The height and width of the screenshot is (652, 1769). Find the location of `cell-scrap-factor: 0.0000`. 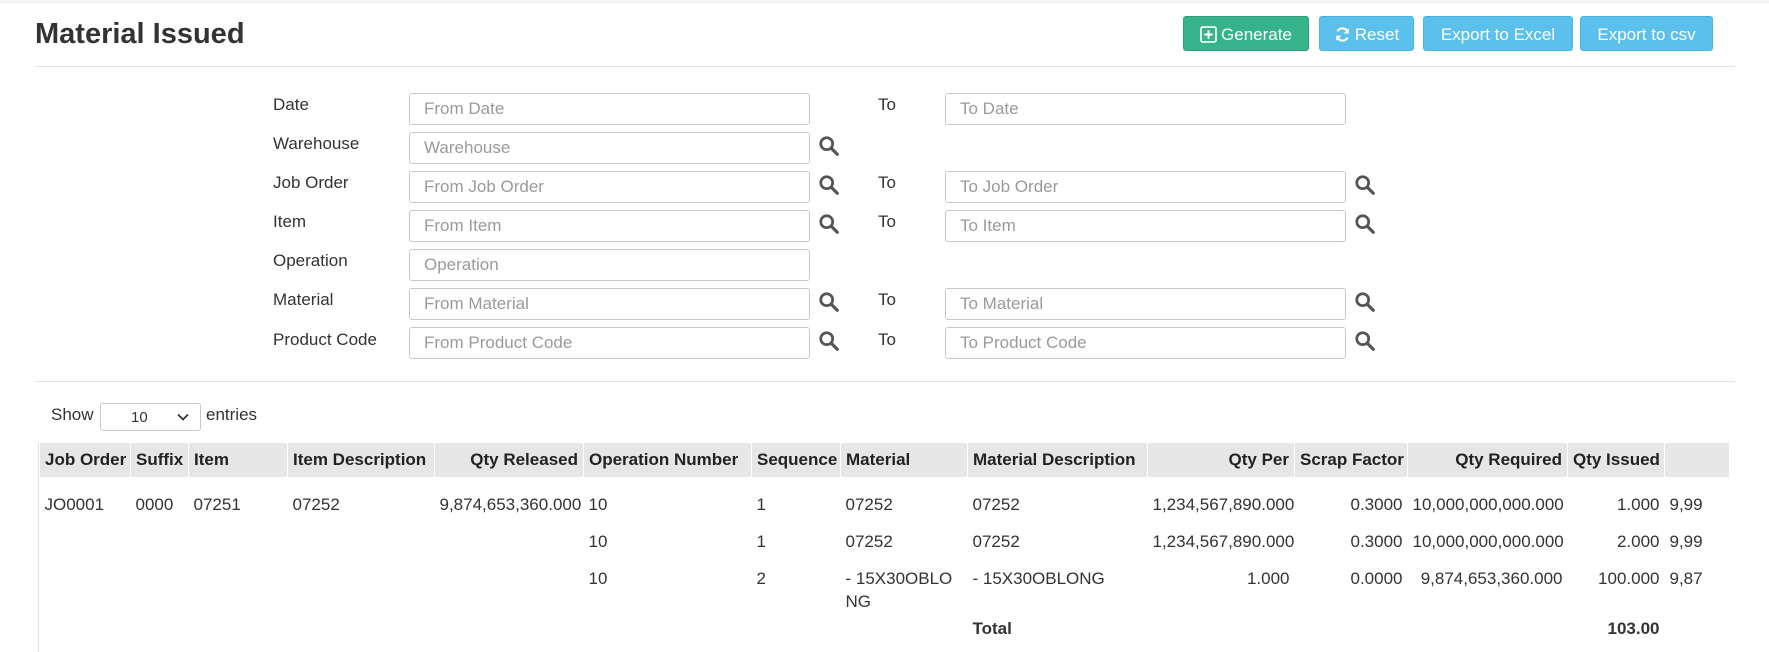

cell-scrap-factor: 0.0000 is located at coordinates (1376, 578).